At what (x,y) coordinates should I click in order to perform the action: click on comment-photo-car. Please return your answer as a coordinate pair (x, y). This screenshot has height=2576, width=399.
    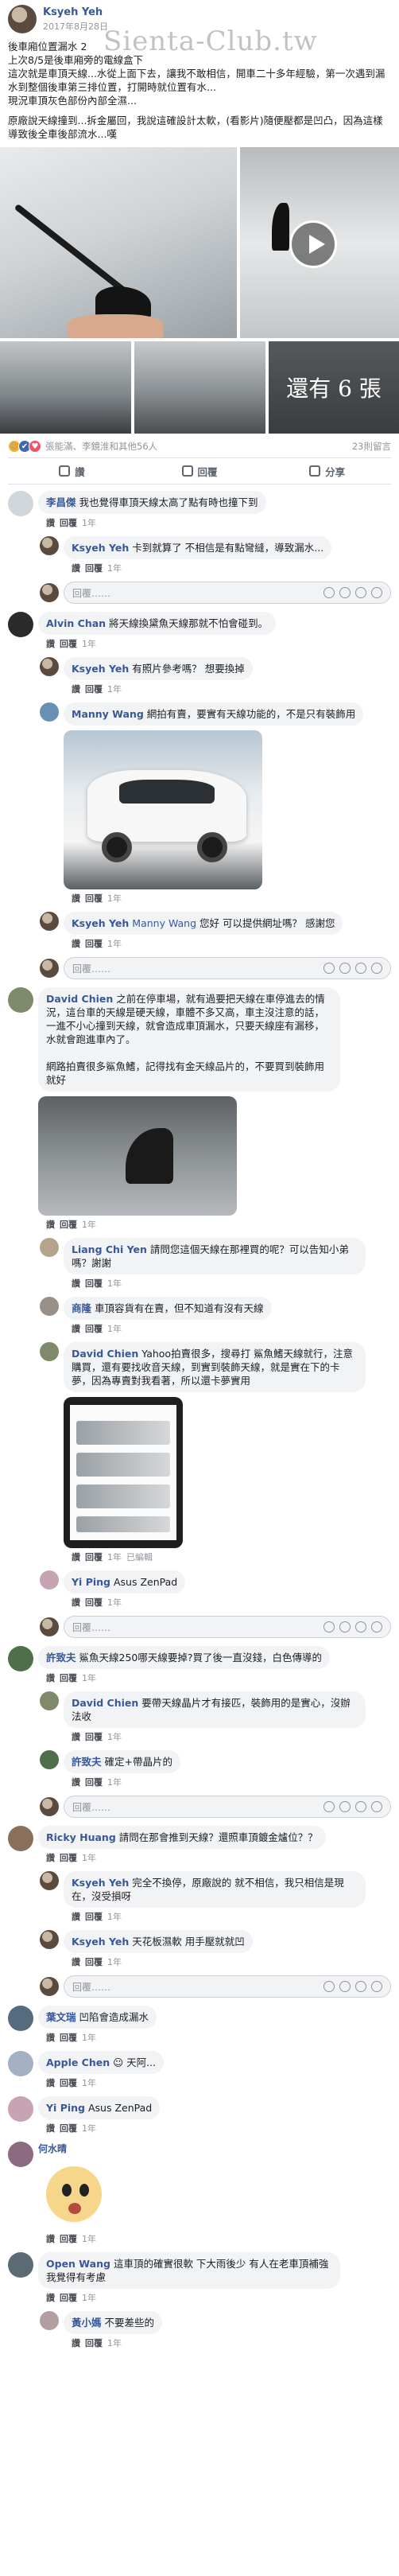
    Looking at the image, I should click on (163, 810).